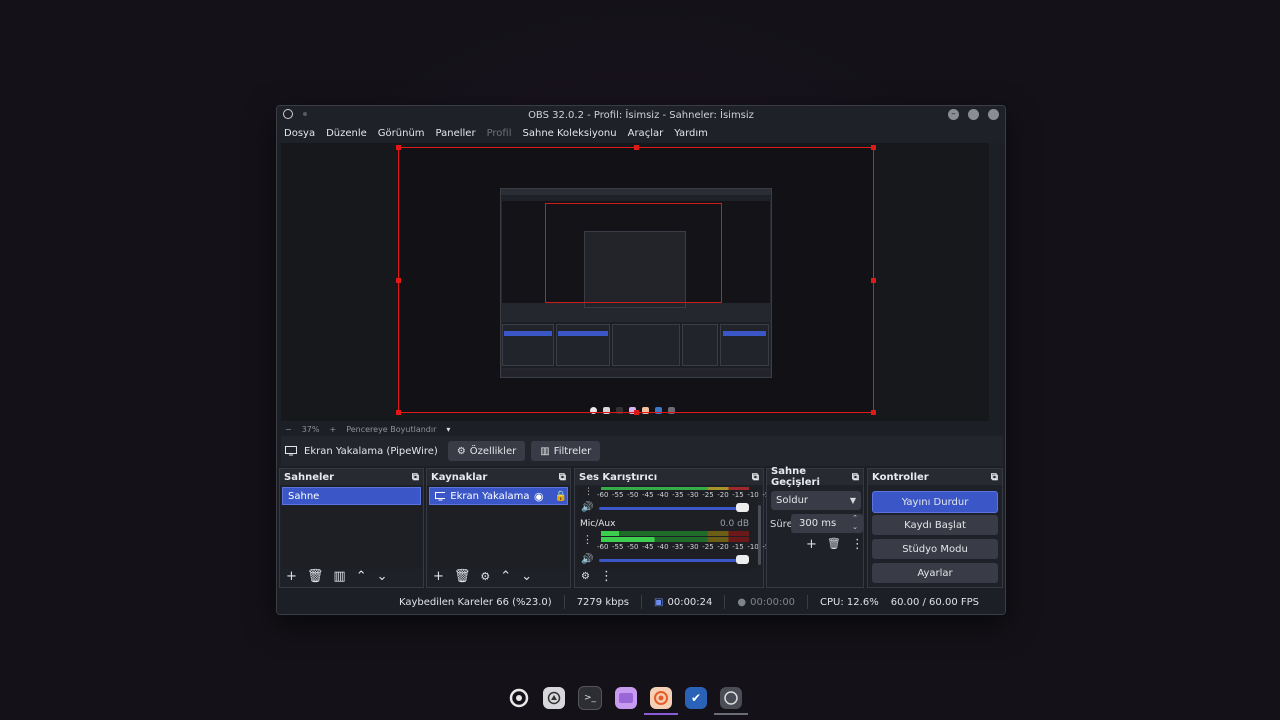 This screenshot has width=1280, height=720. Describe the element at coordinates (759, 535) in the screenshot. I see `mixer-scrollbar` at that location.